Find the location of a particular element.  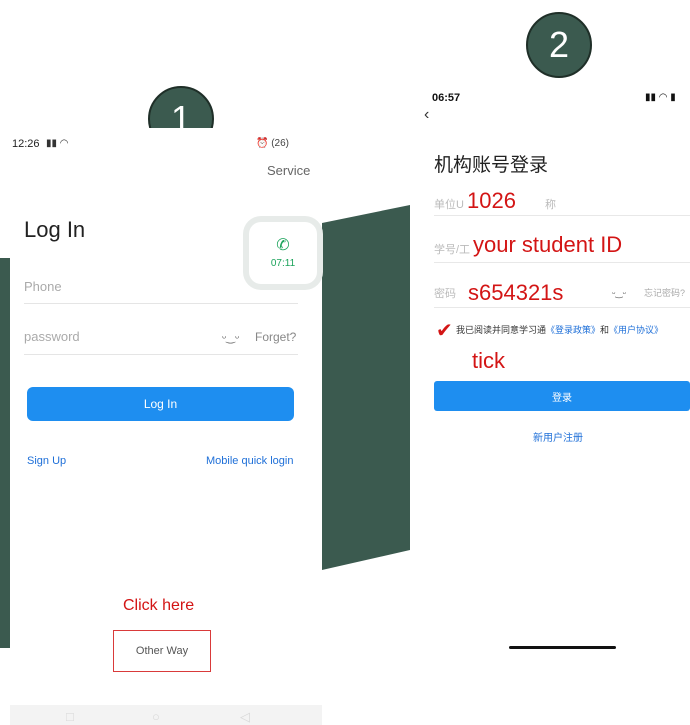

eye-closed-icon-2: ᵕ‿ᵕ is located at coordinates (619, 293).